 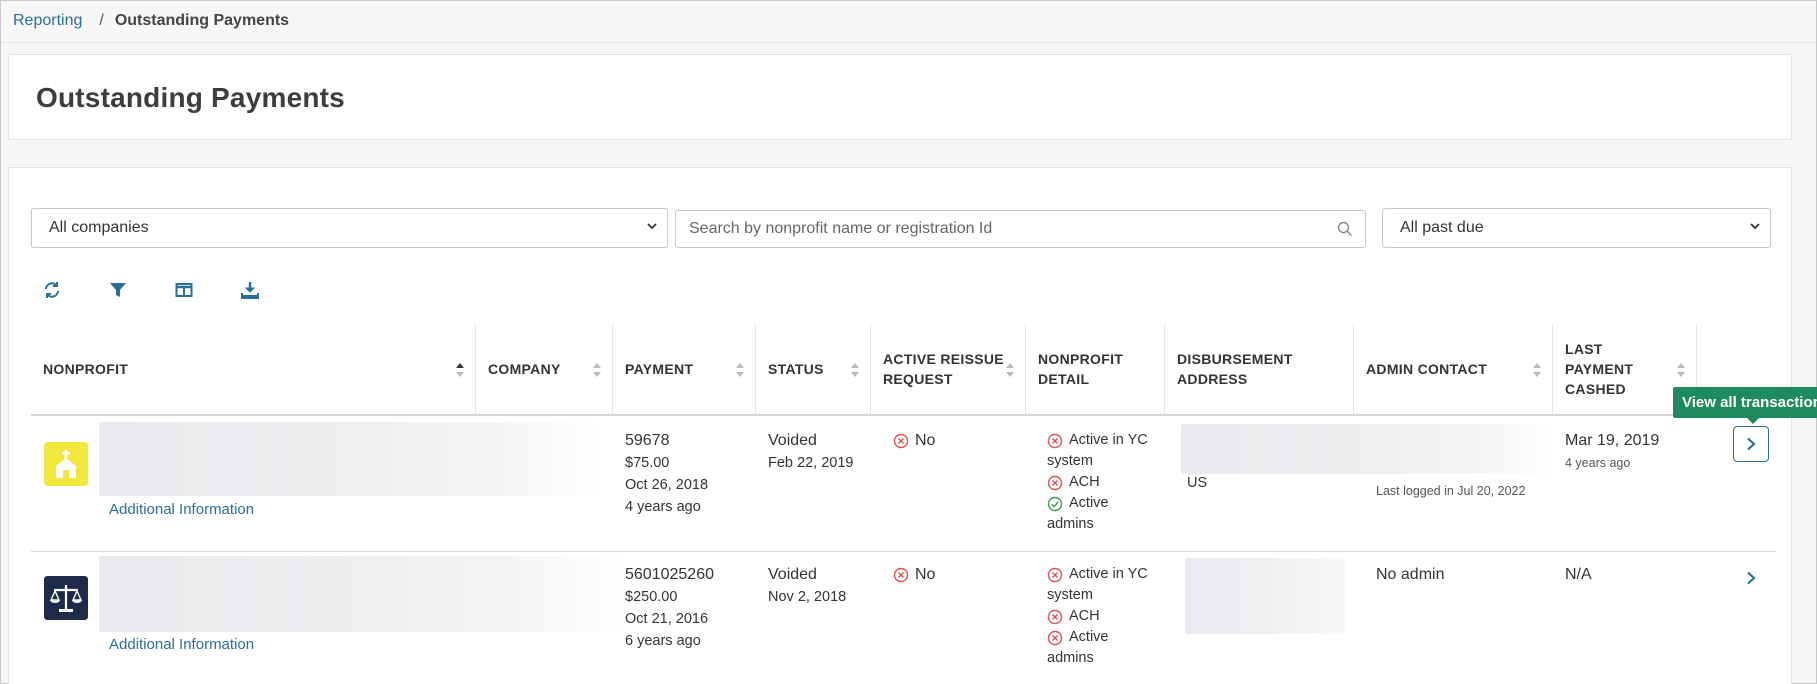 What do you see at coordinates (76, 290) in the screenshot?
I see `refresh-button` at bounding box center [76, 290].